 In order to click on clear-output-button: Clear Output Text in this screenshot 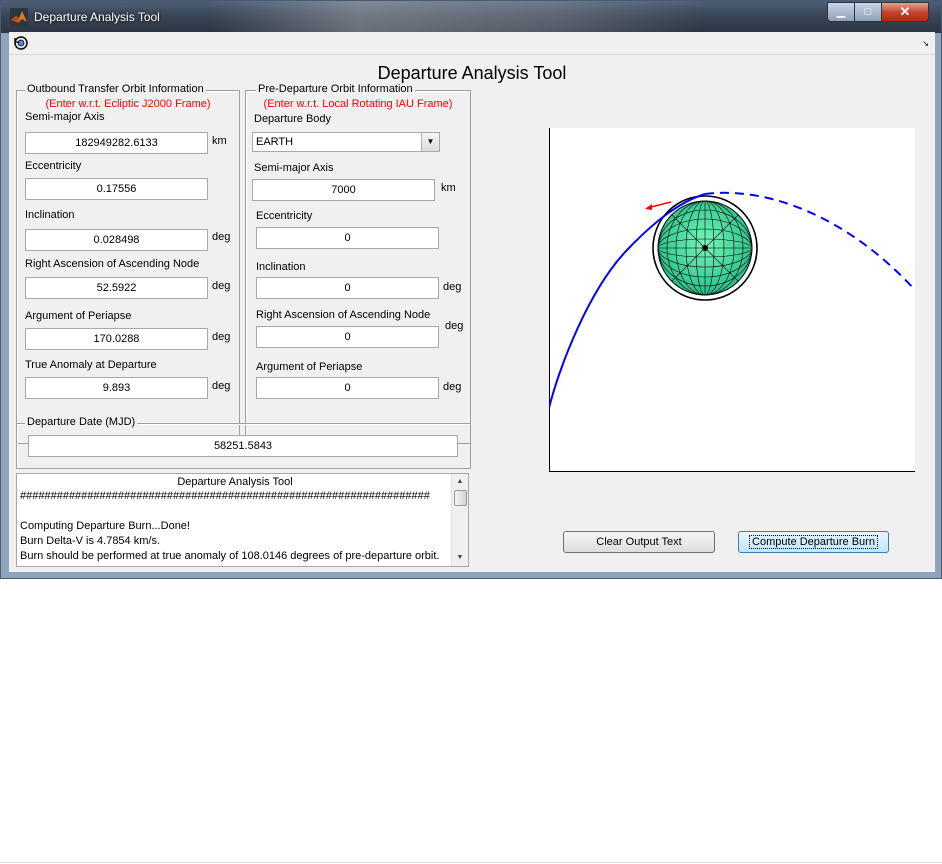, I will do `click(639, 542)`.